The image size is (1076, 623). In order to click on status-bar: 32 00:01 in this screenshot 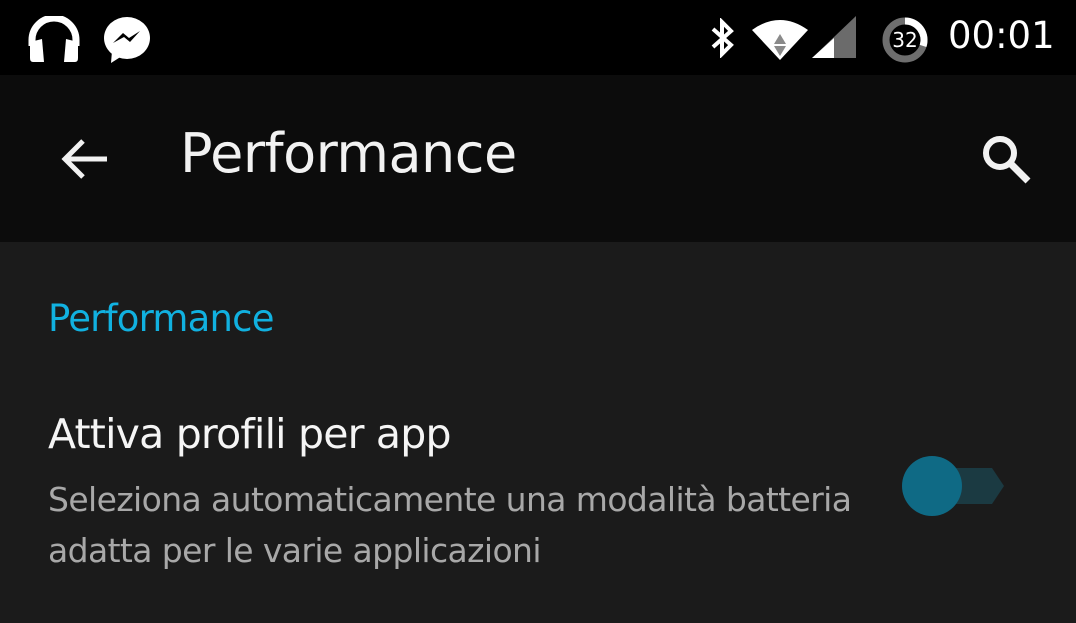, I will do `click(538, 37)`.